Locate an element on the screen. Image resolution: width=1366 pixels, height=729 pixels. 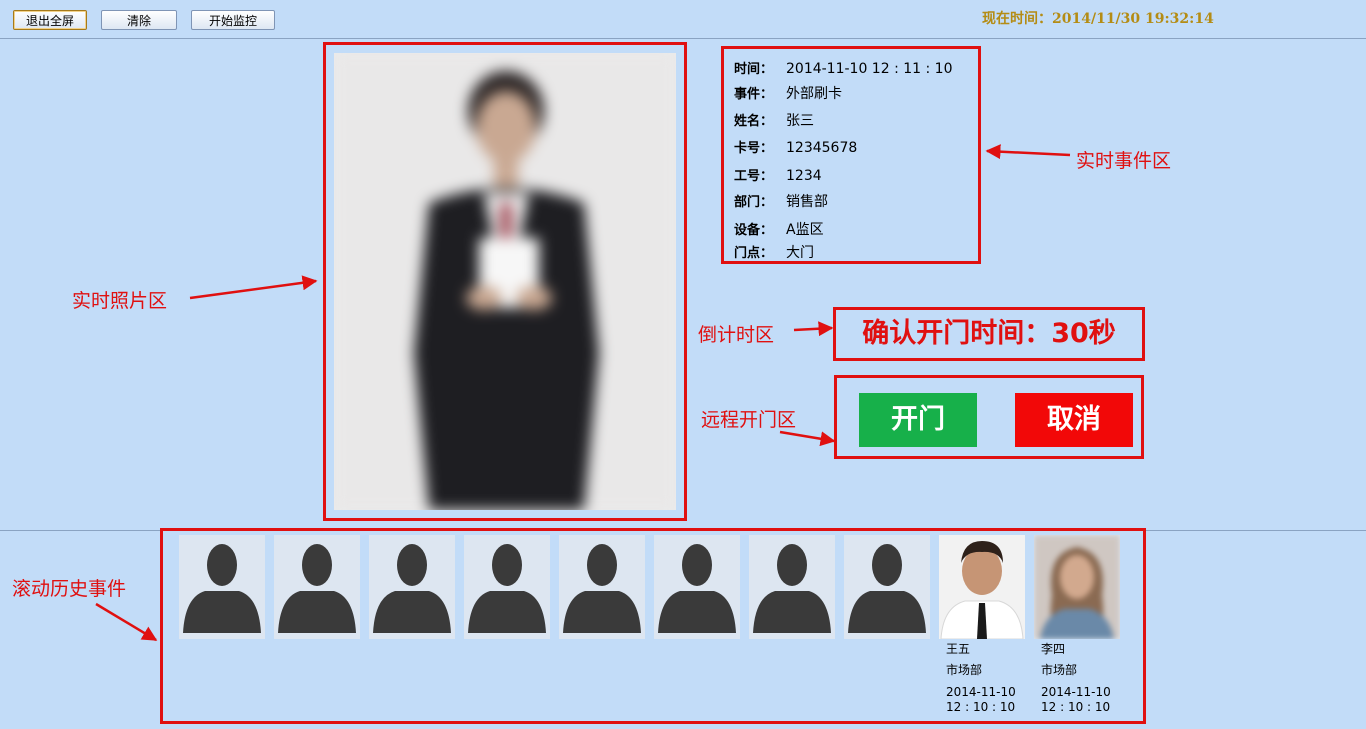
event-row-door: 门点： 大门 is located at coordinates (774, 252).